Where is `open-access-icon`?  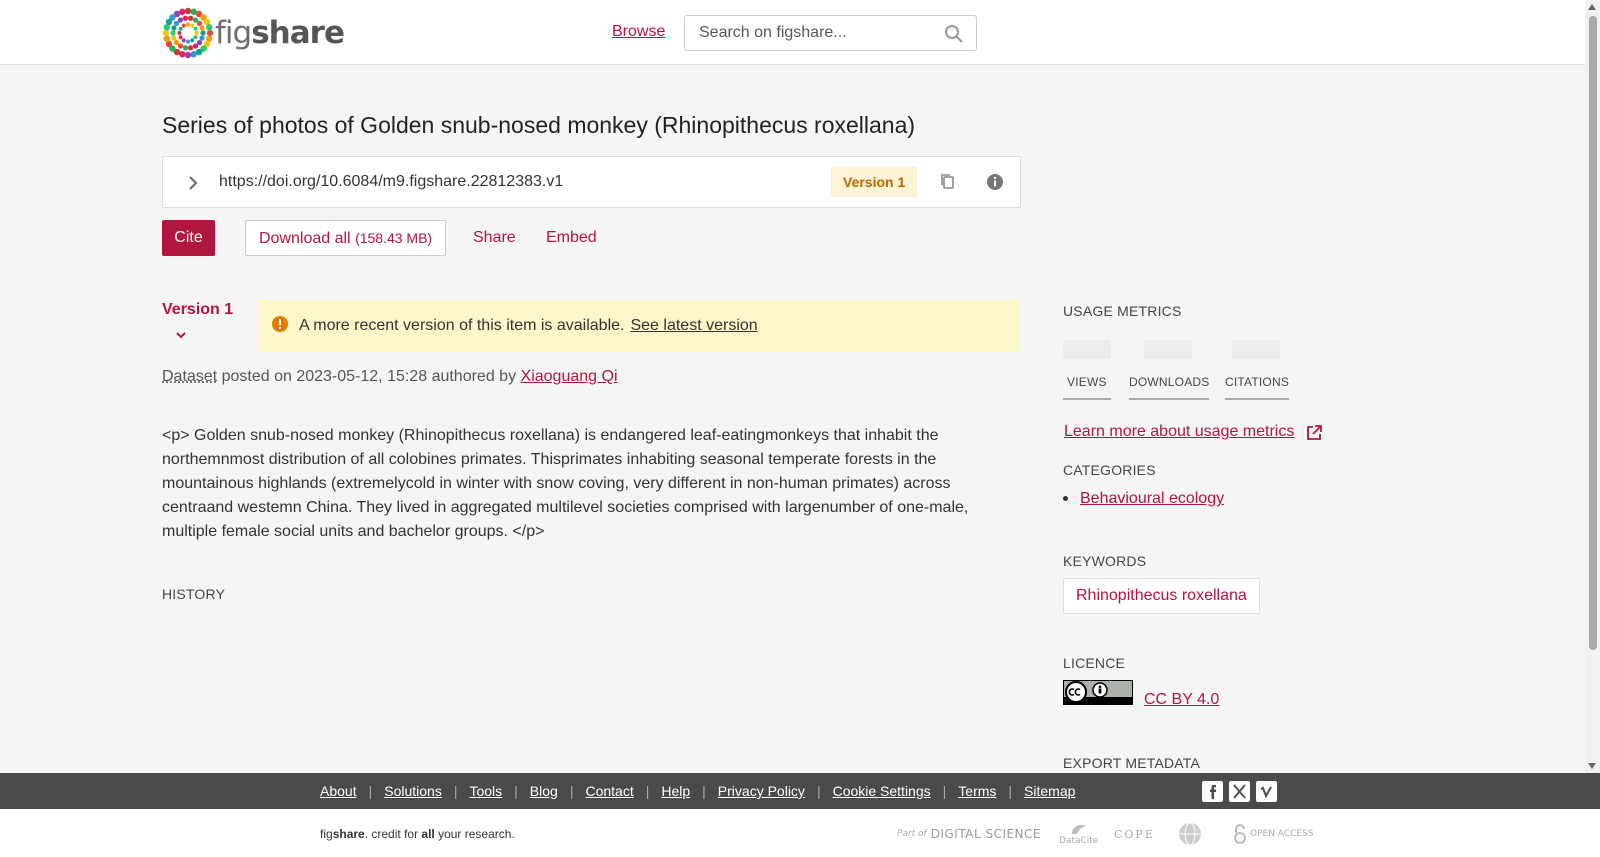 open-access-icon is located at coordinates (1240, 834).